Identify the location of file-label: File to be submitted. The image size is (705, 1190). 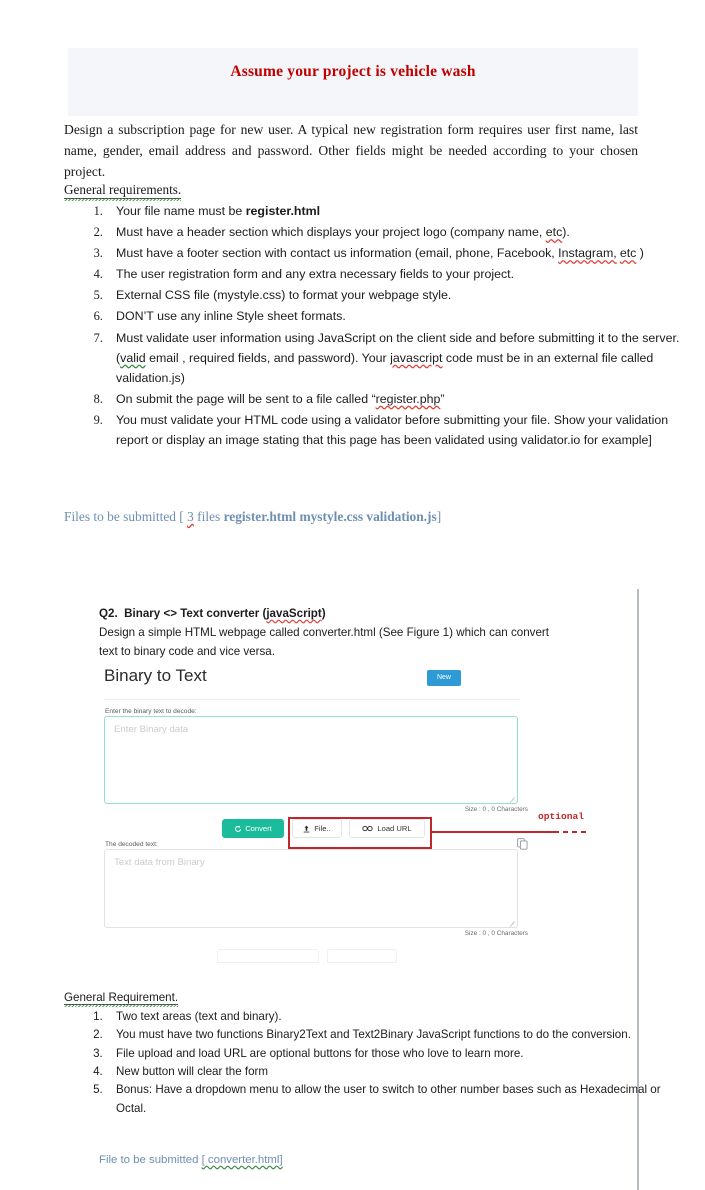
(150, 1160).